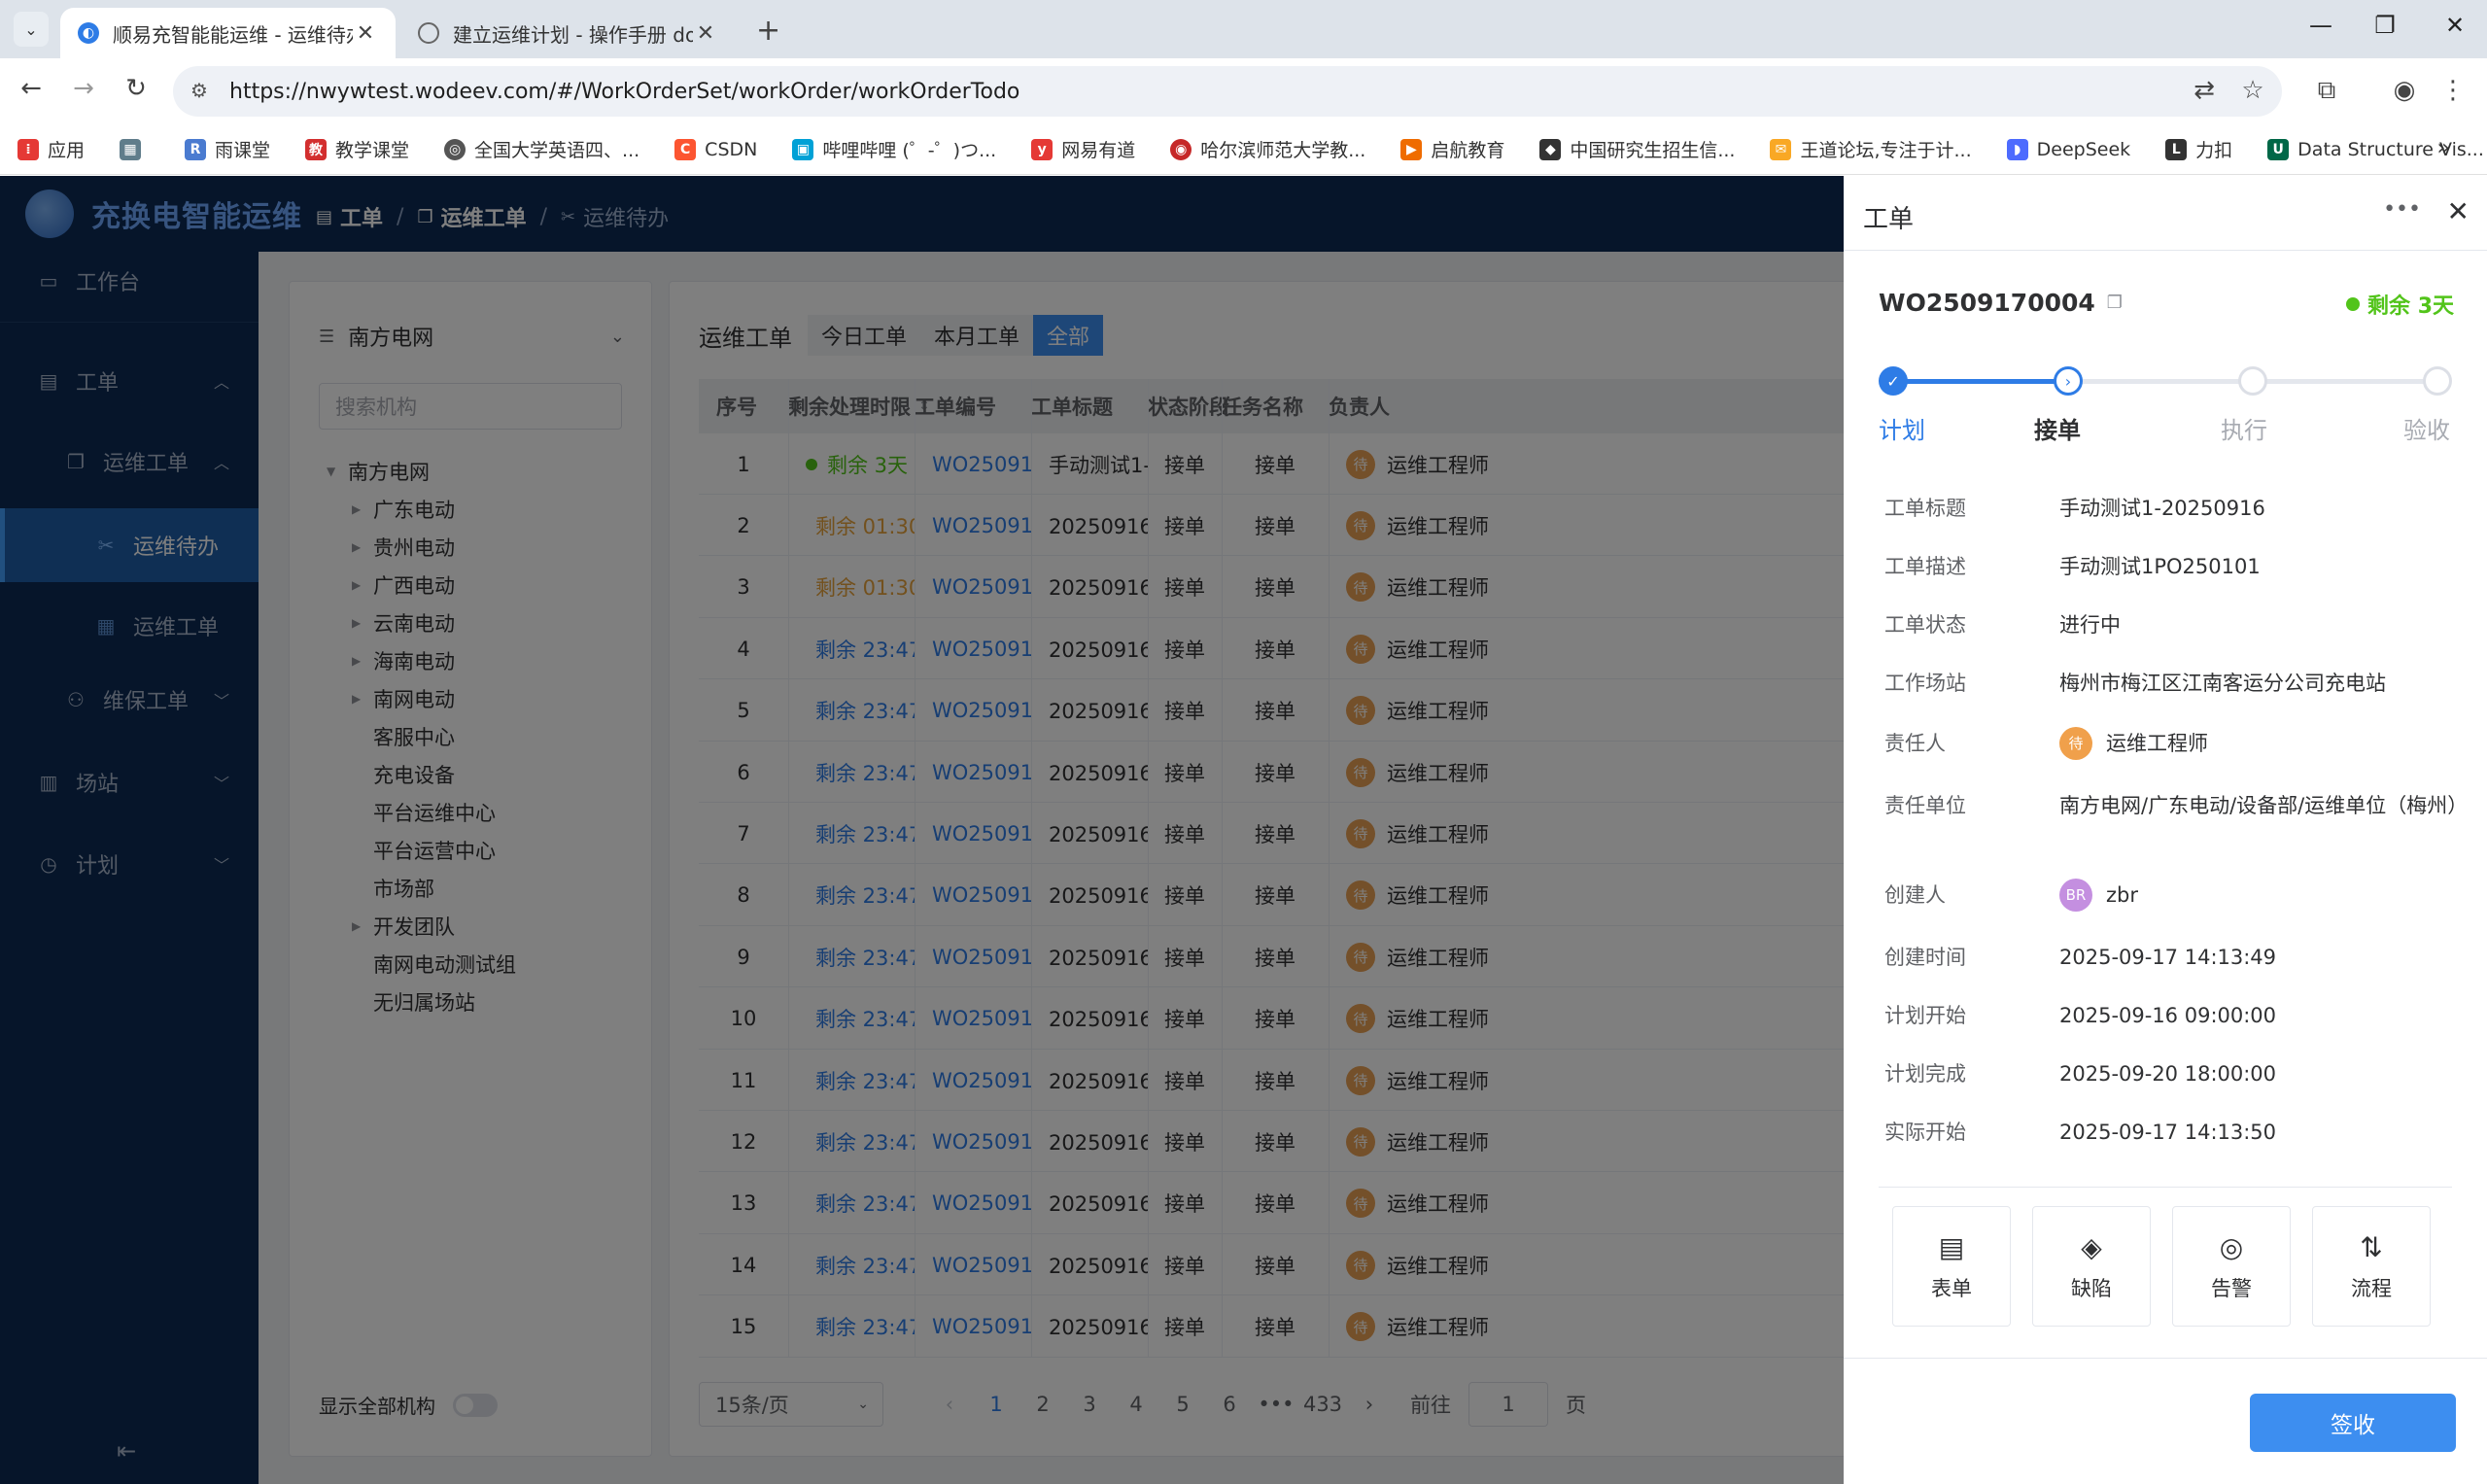  What do you see at coordinates (471, 406) in the screenshot?
I see `org-search-input: 搜索机构` at bounding box center [471, 406].